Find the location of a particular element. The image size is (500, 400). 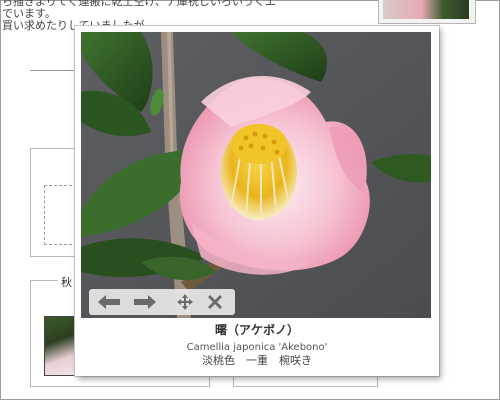

panel-legend: 秋 is located at coordinates (66, 282).